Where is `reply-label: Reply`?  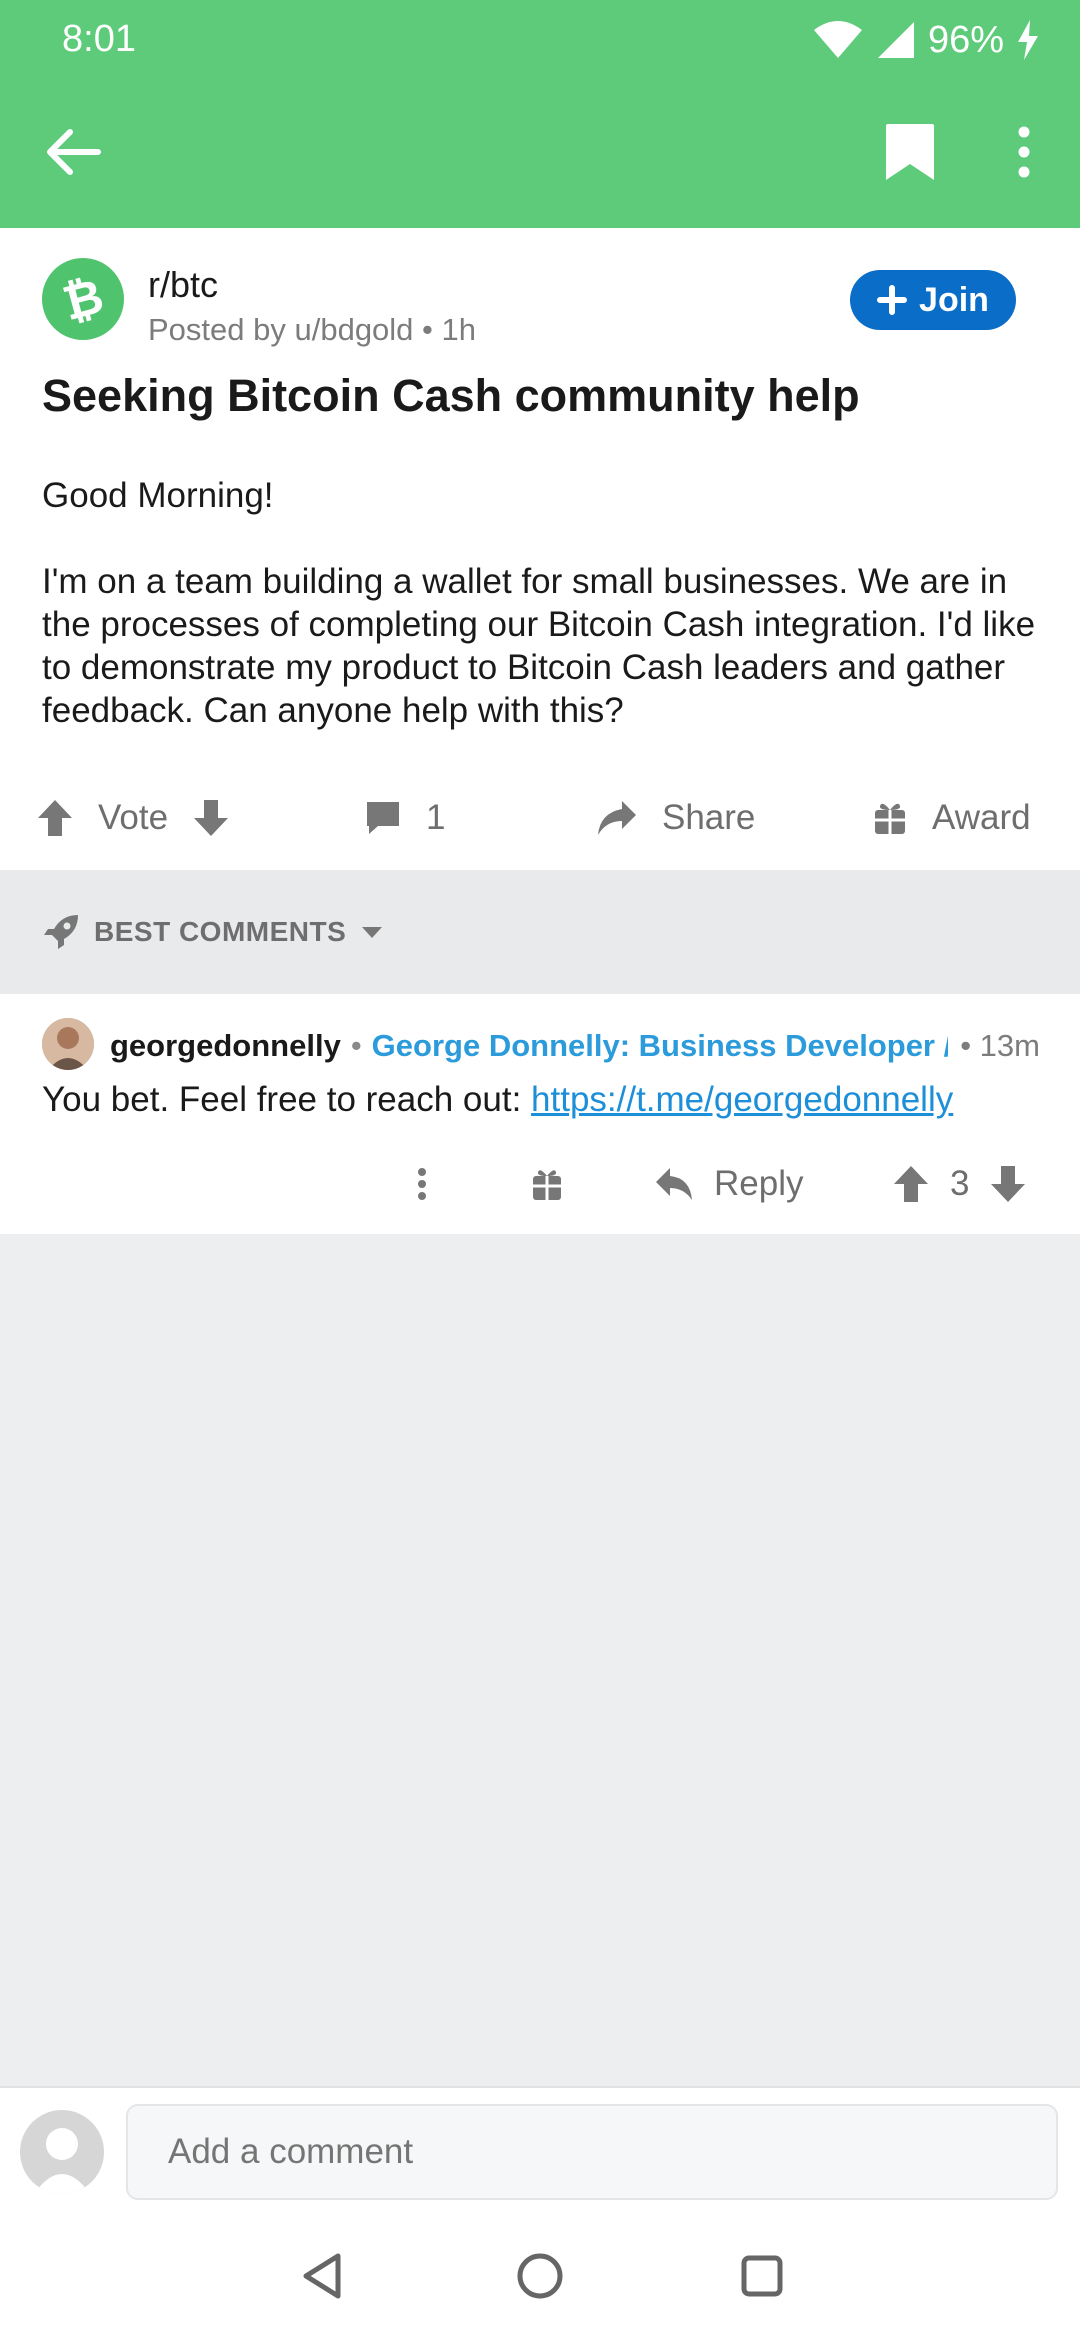 reply-label: Reply is located at coordinates (759, 1183).